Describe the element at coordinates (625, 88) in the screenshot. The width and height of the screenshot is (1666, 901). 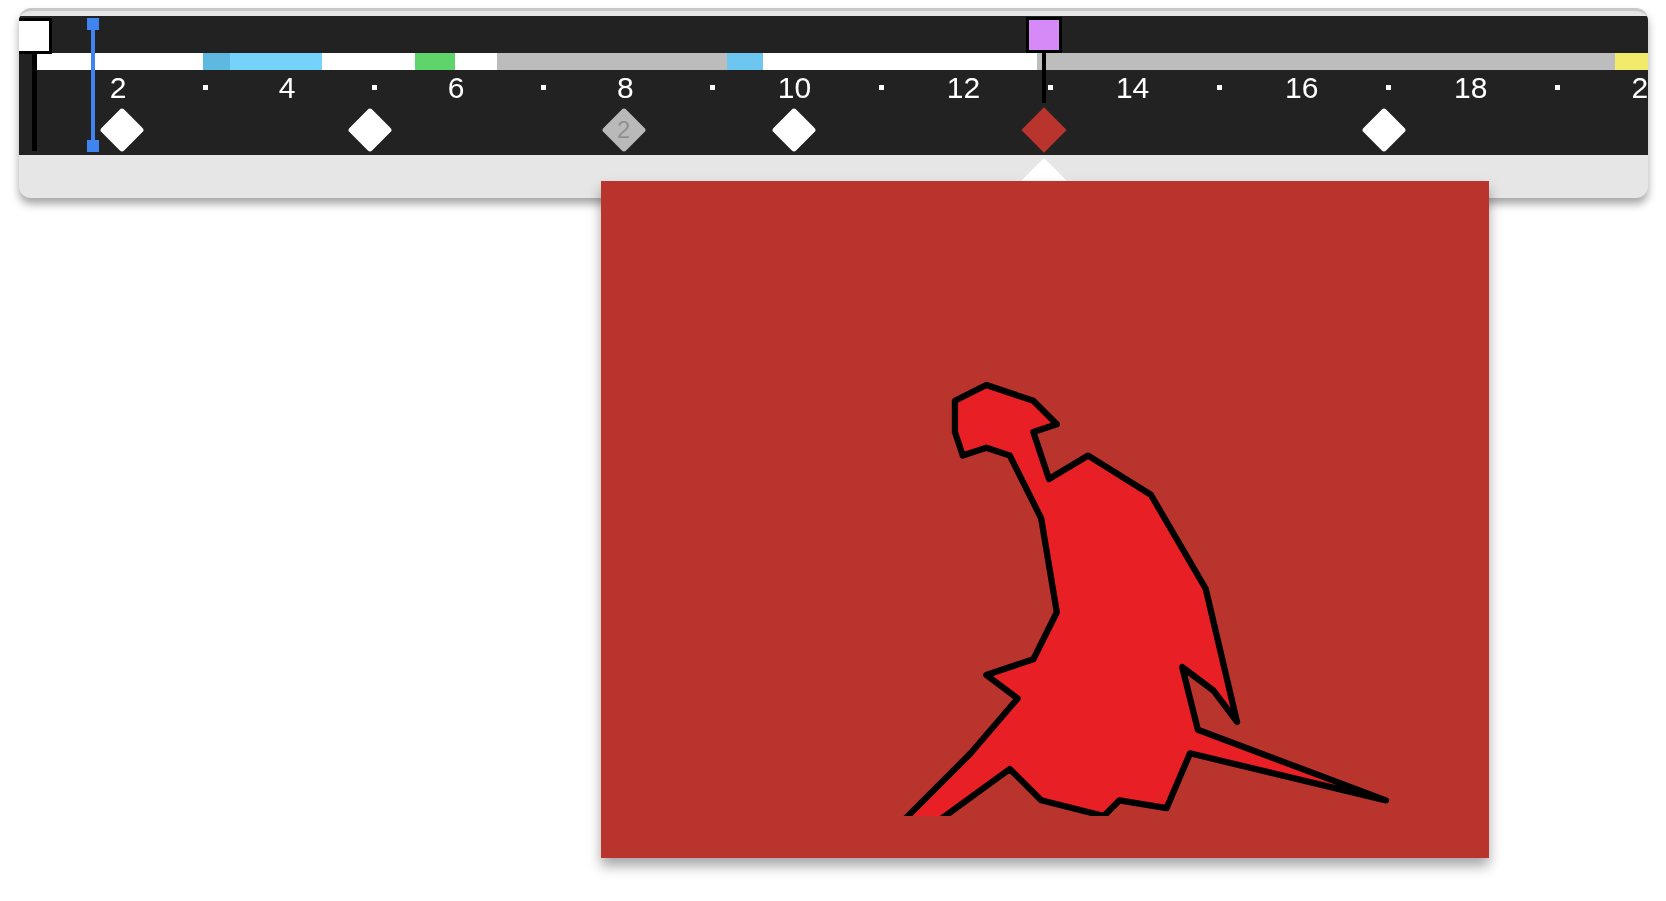
I see `ruler-label: 8` at that location.